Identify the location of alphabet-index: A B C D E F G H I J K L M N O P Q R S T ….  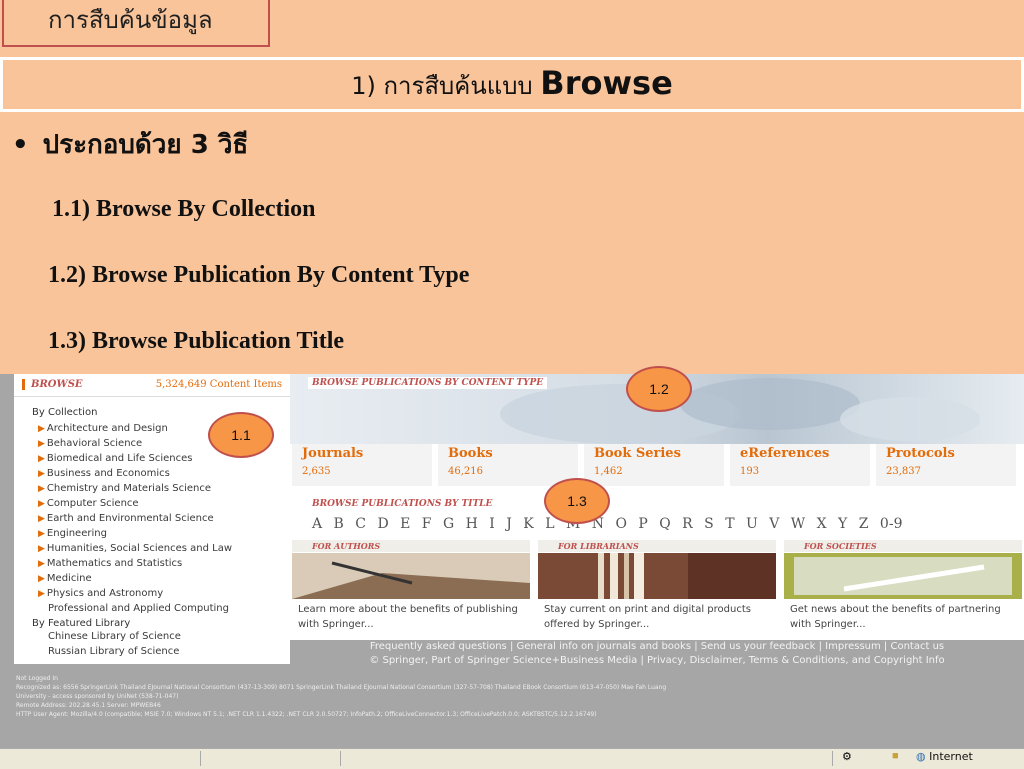
(607, 524).